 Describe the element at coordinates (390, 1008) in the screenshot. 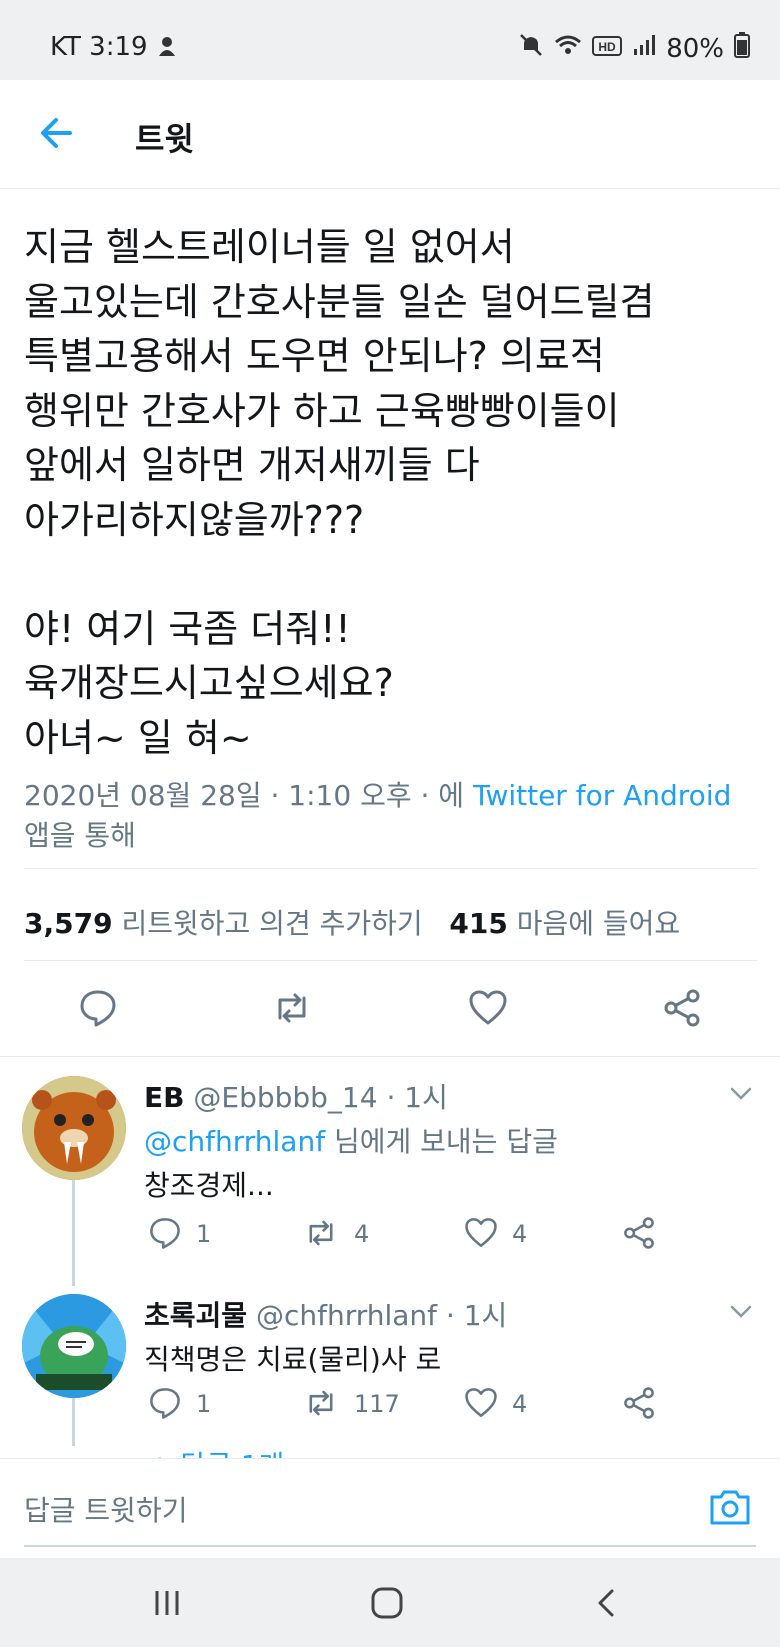

I see `tweet-actions` at that location.